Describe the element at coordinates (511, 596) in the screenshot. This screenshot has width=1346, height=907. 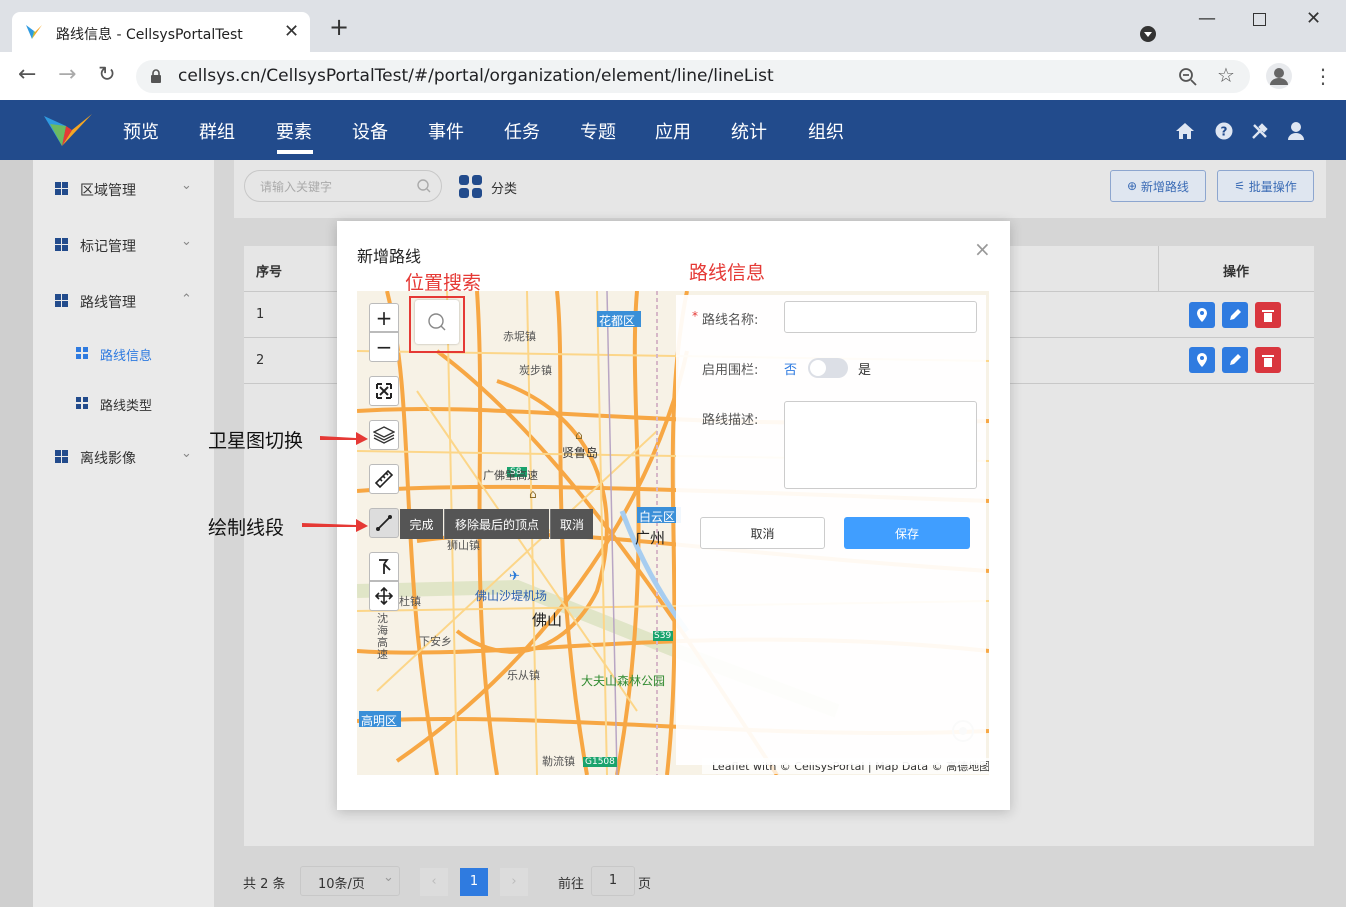
I see `map-label: 佛山沙堤机场` at that location.